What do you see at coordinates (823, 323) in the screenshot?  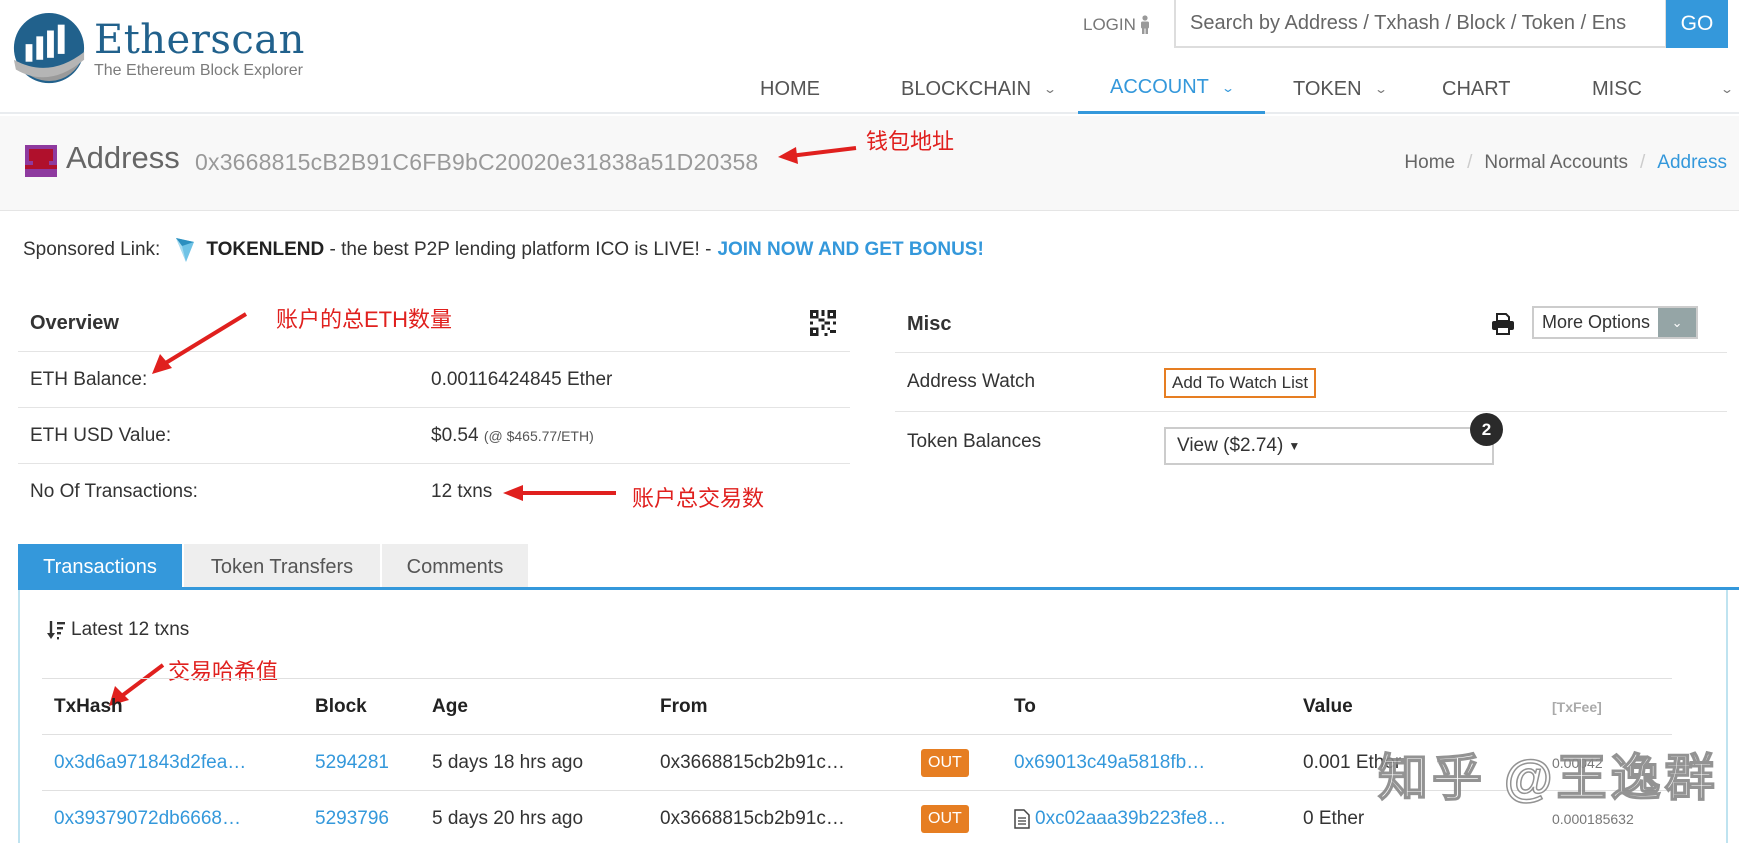 I see `qr-code-icon` at bounding box center [823, 323].